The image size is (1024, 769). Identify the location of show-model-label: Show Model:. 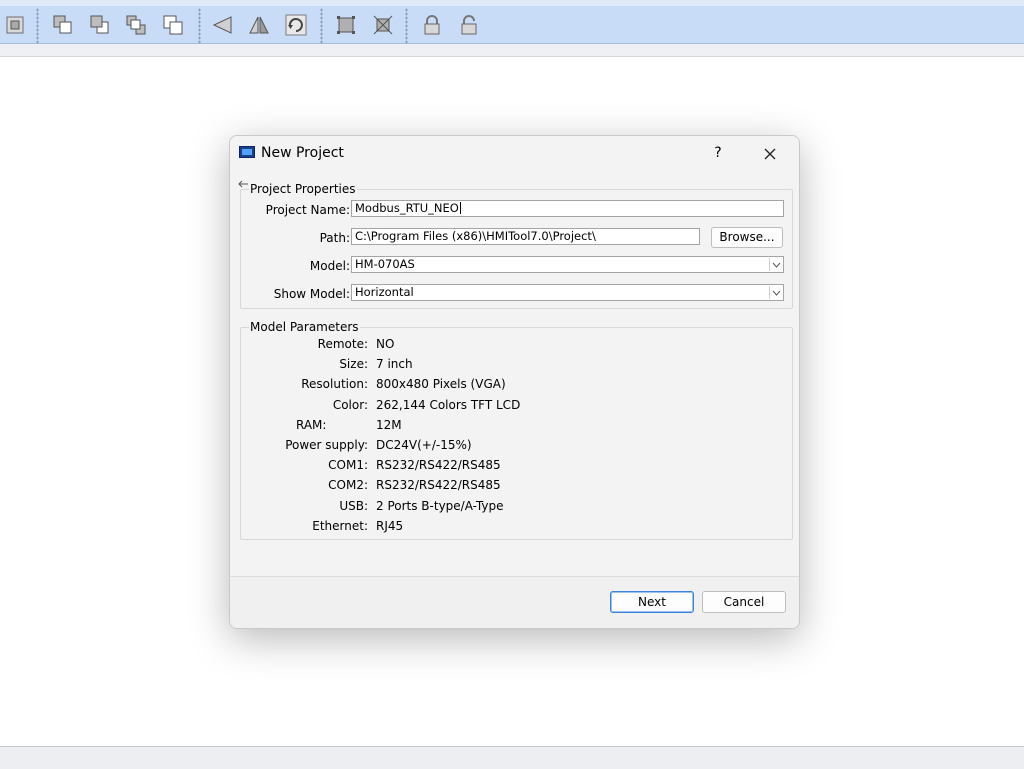
(311, 294).